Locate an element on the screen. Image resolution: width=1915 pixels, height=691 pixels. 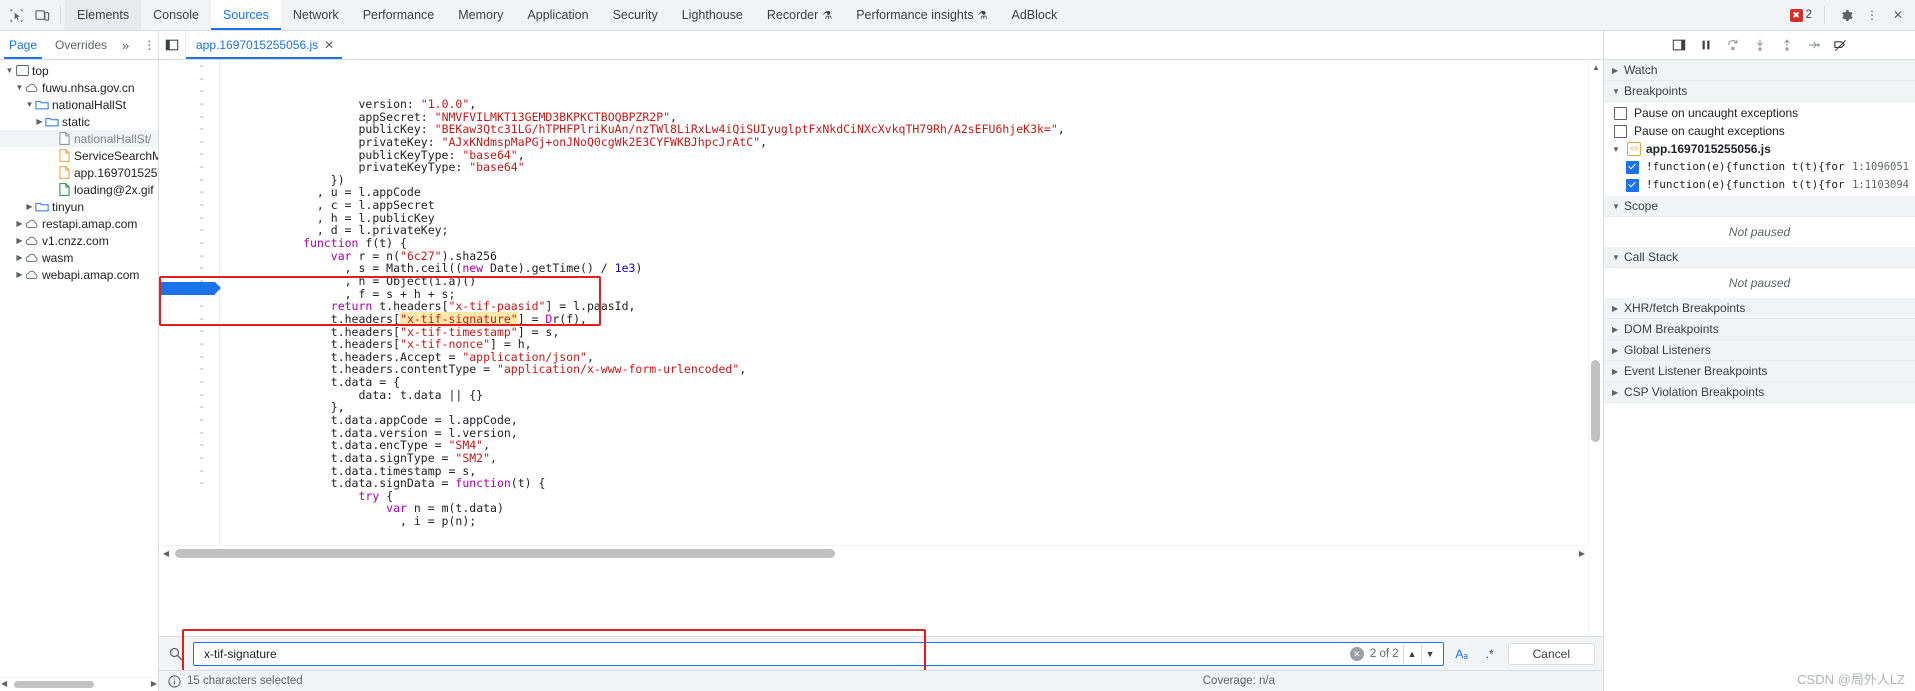
clear-input-icon: ✕ is located at coordinates (1356, 654).